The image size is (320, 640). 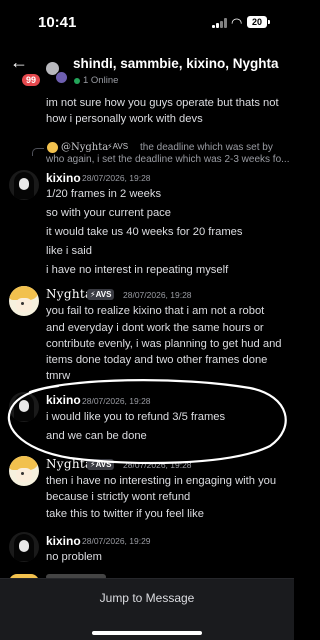 I want to click on reply-connector, so click(x=38, y=152).